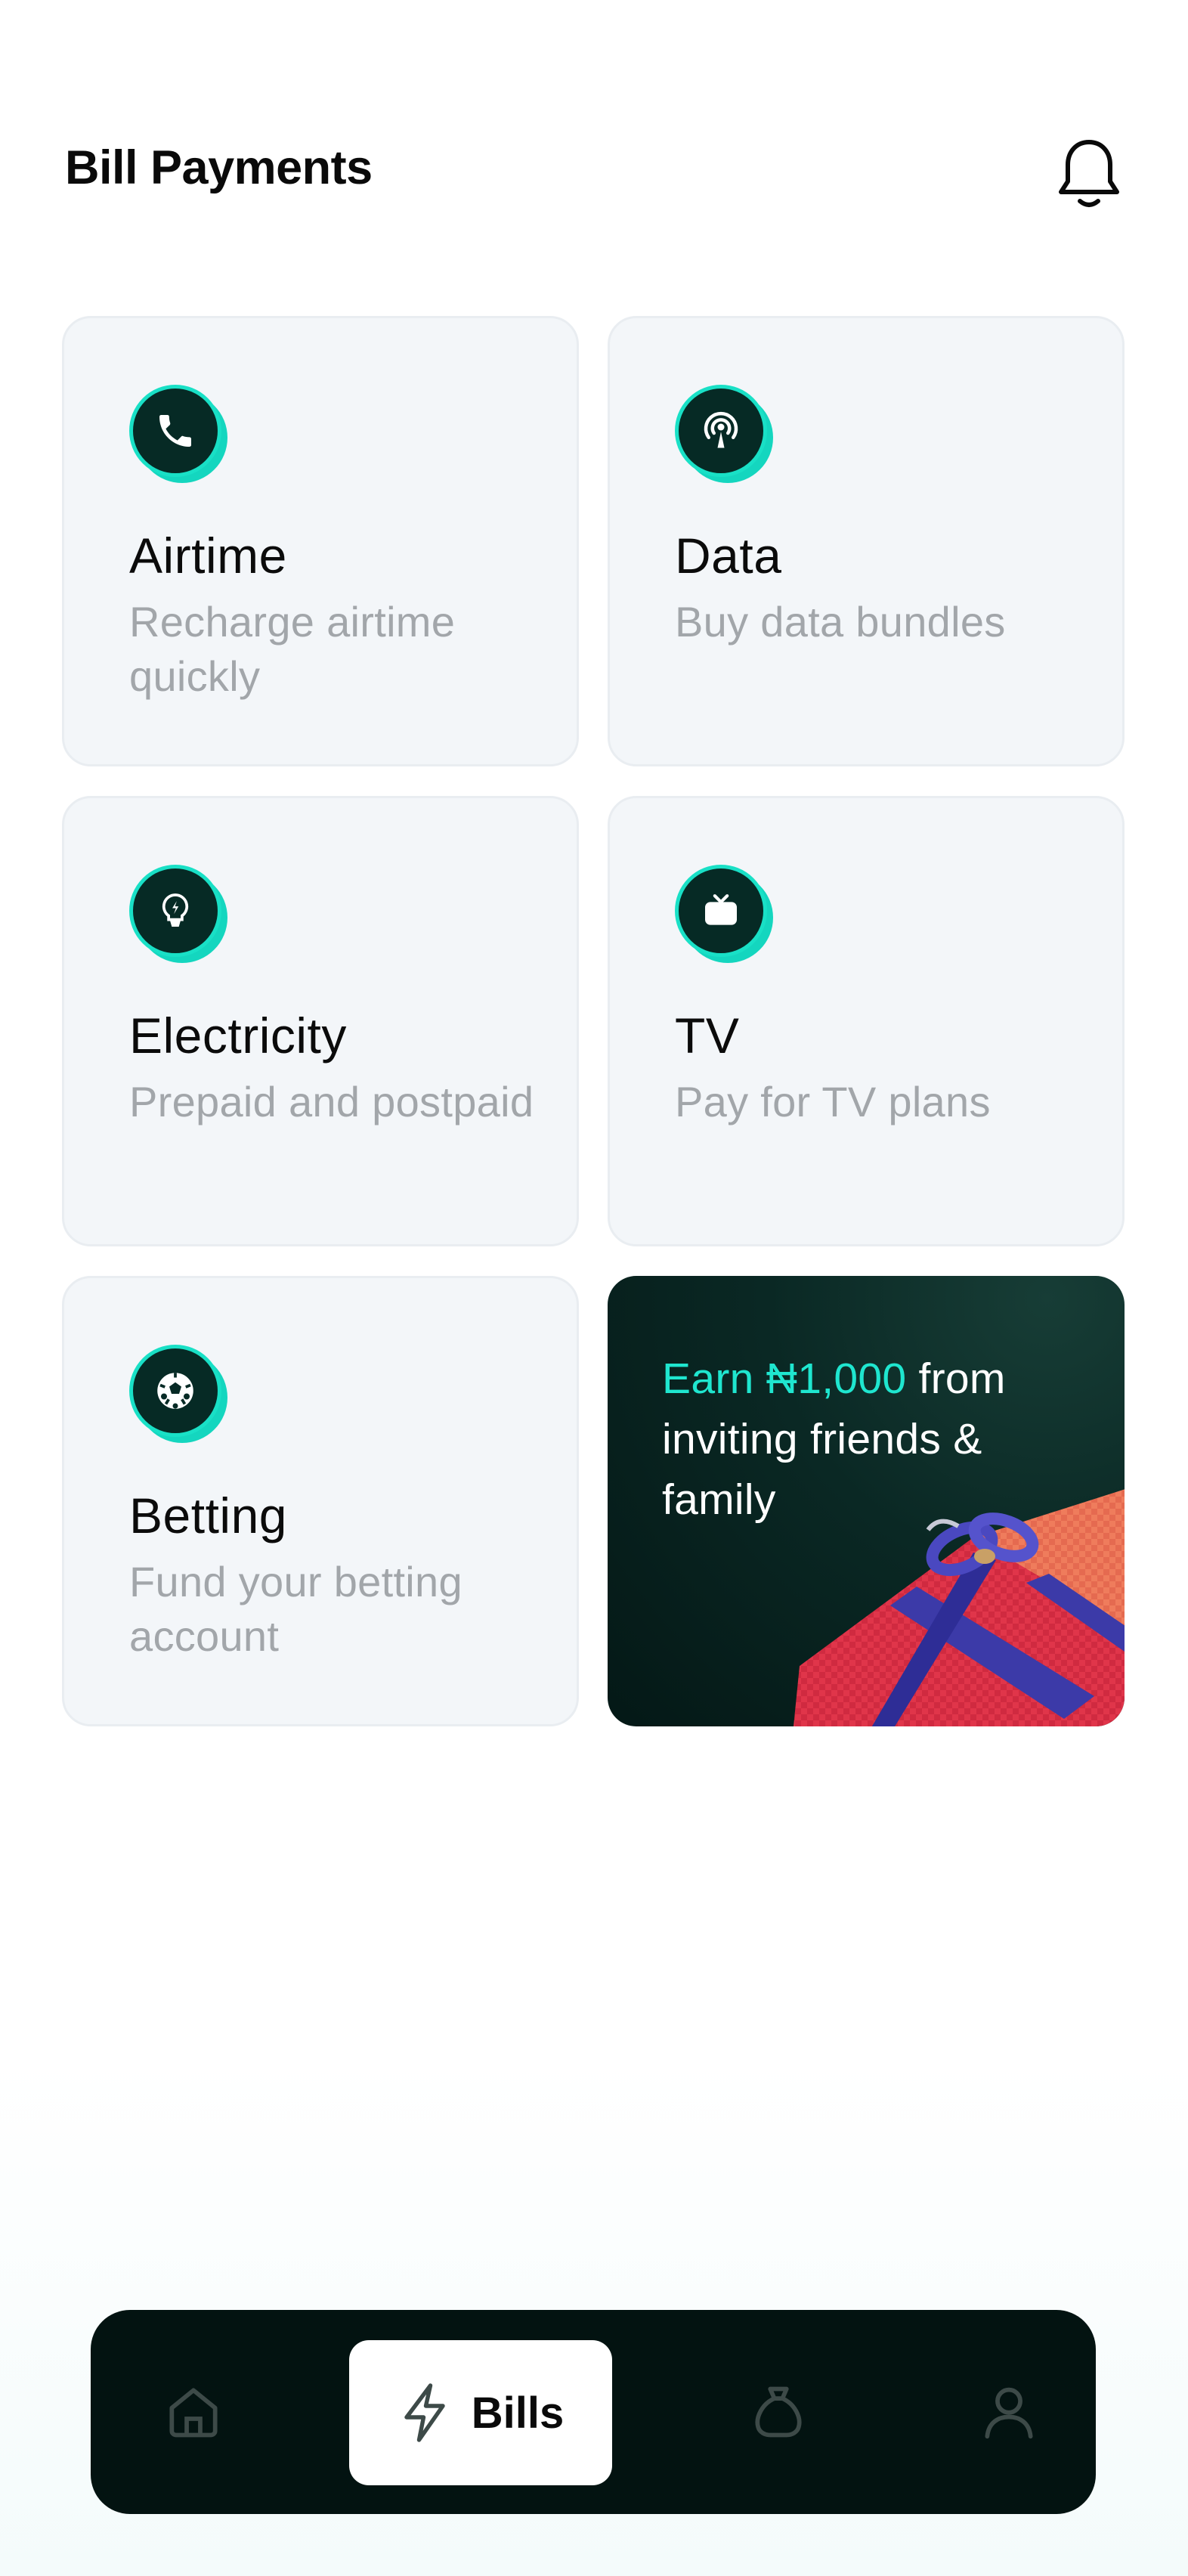  Describe the element at coordinates (866, 541) in the screenshot. I see `data-card: Data Buy data bundles` at that location.